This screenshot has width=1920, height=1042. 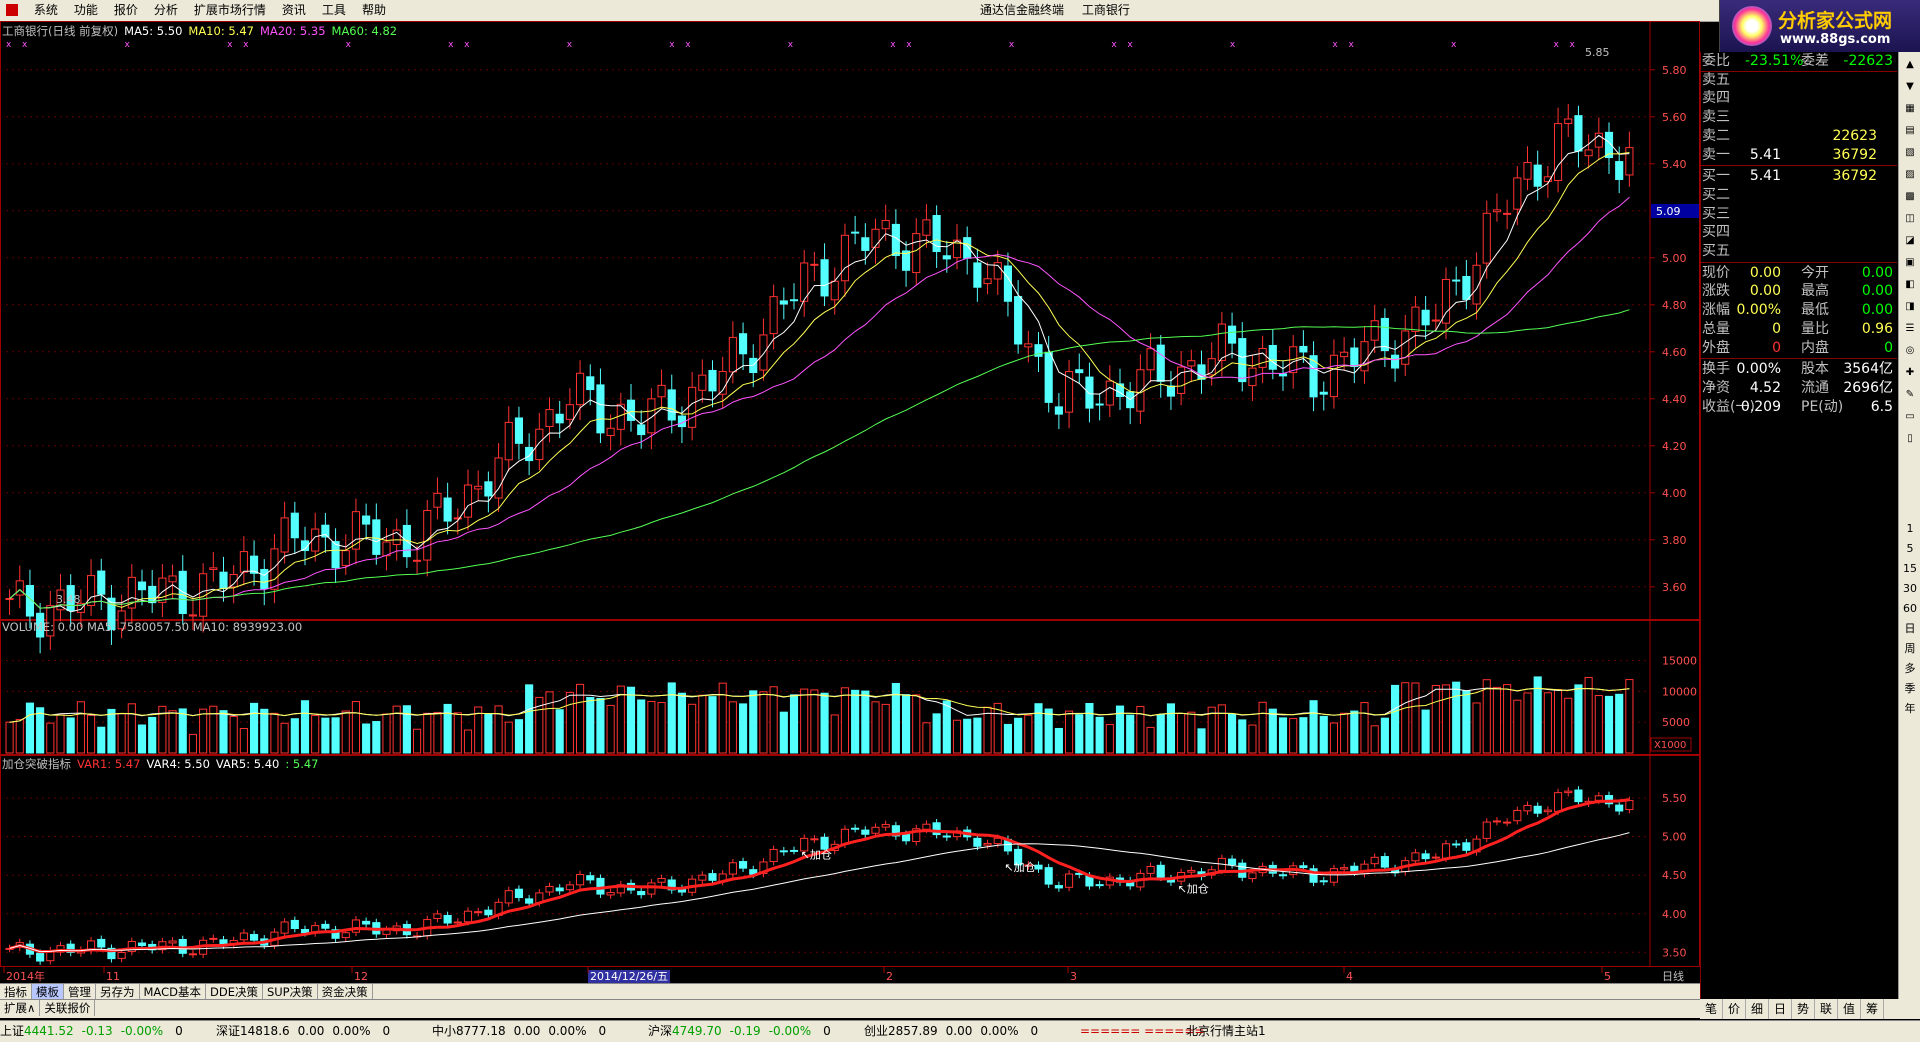 I want to click on index-quote-1: 深证14818.6 0.00 0.00% 0, so click(x=303, y=1031).